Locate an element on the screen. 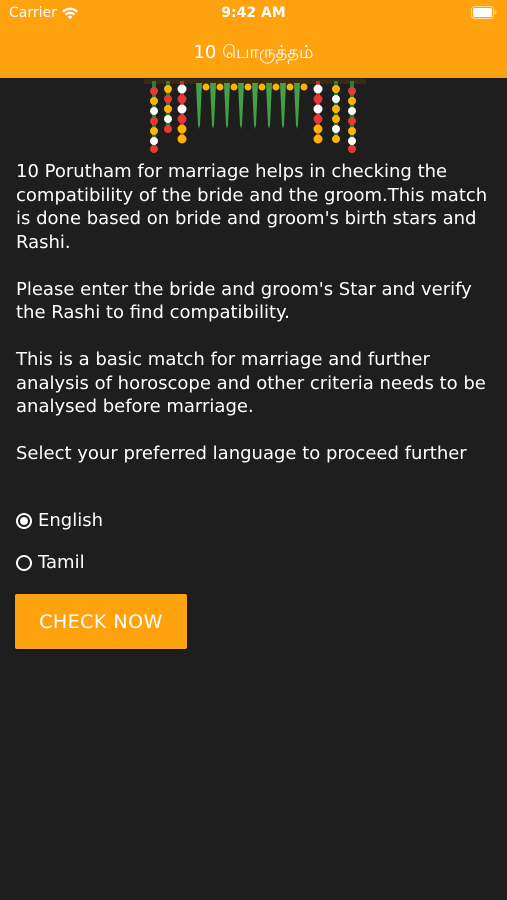 This screenshot has height=900, width=507. radio-dot is located at coordinates (24, 520).